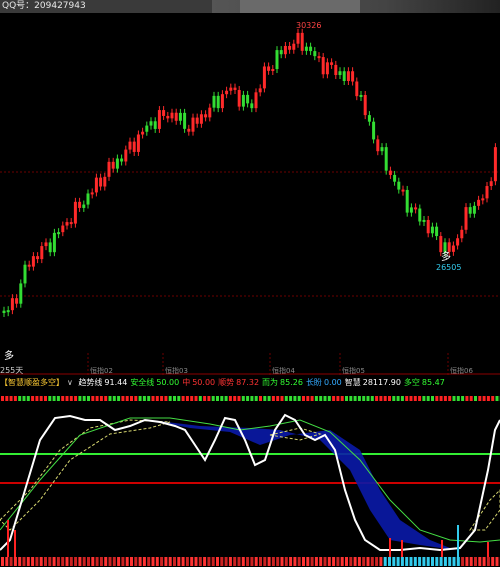 The width and height of the screenshot is (500, 567). Describe the element at coordinates (32, 382) in the screenshot. I see `indicator-name: 【智慧顺盈多空】` at that location.